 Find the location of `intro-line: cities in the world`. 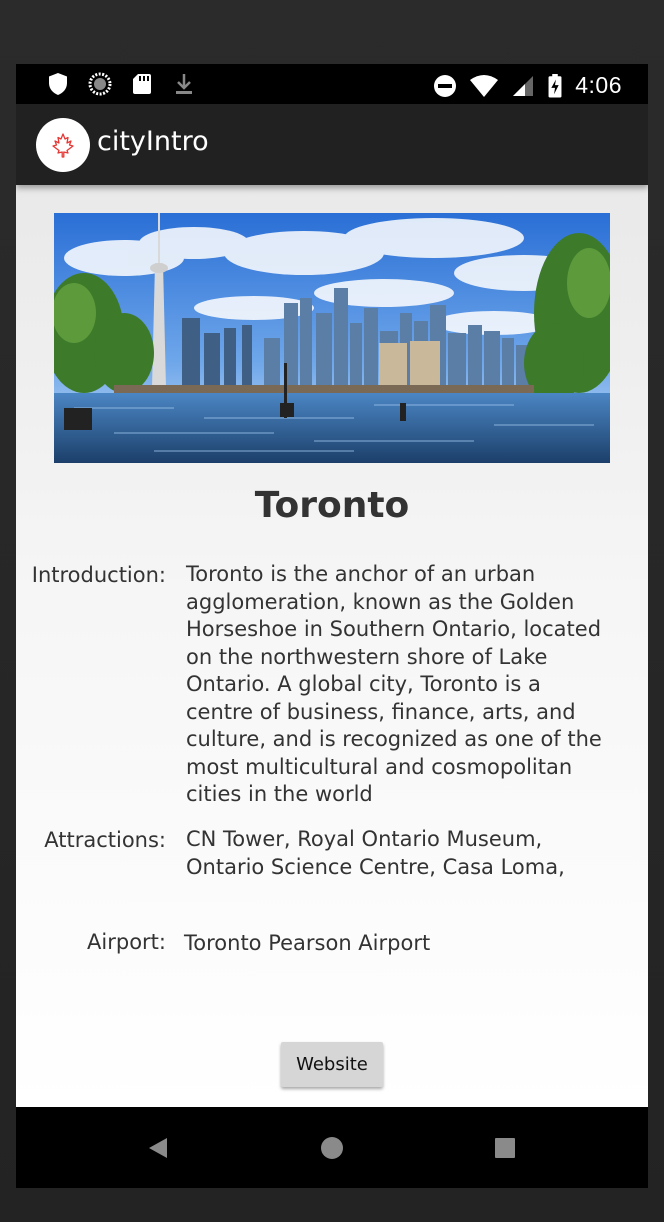

intro-line: cities in the world is located at coordinates (279, 794).